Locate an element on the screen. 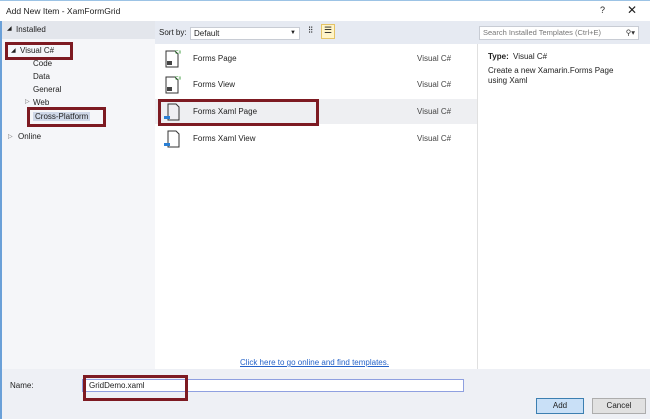 This screenshot has height=419, width=650. name-label: Name: is located at coordinates (22, 385).